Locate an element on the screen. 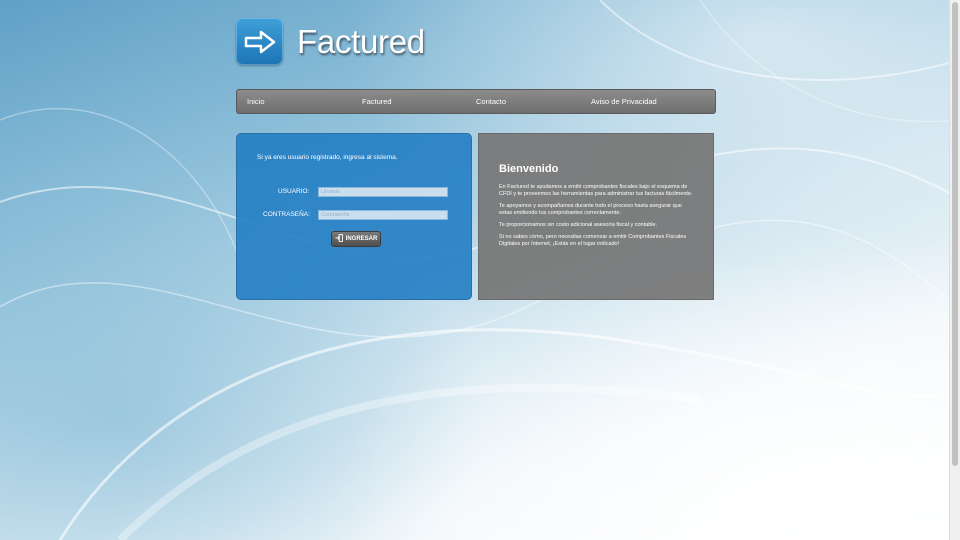  user-label: USUARIO: is located at coordinates (294, 191).